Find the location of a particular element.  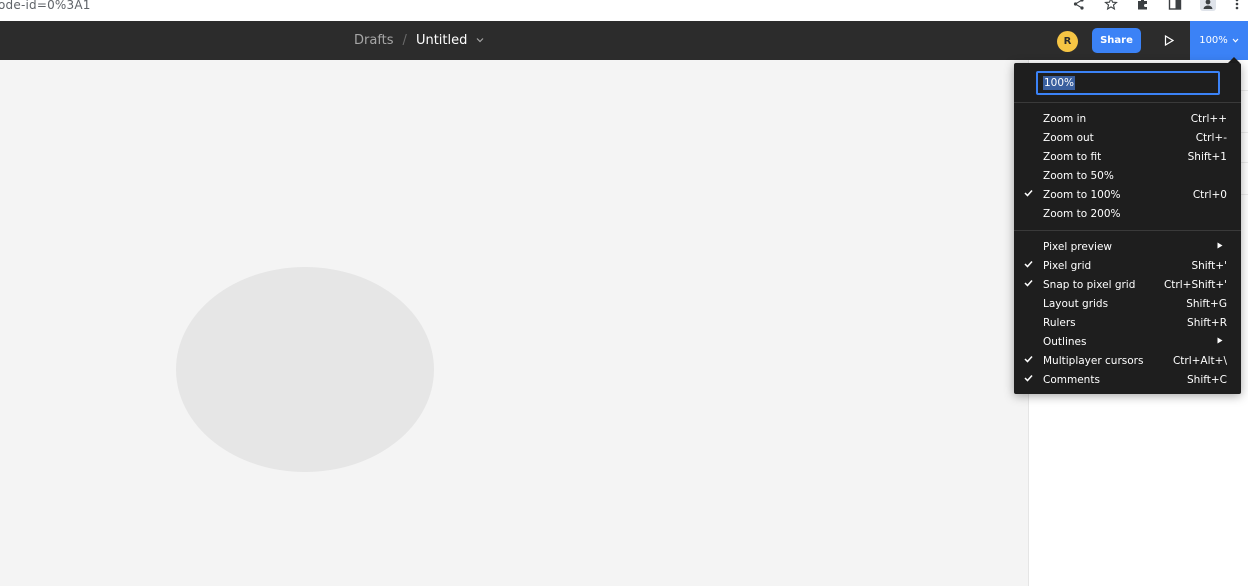

menu-item-label: Zoom to 100% is located at coordinates (1082, 194).